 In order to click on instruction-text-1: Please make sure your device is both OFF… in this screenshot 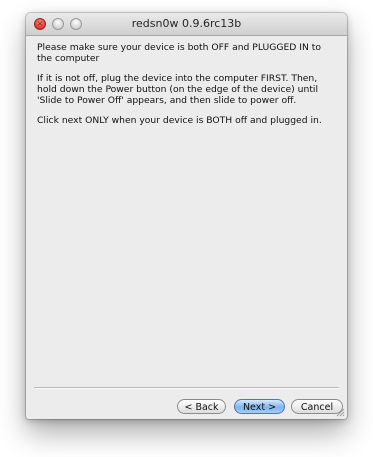, I will do `click(179, 53)`.